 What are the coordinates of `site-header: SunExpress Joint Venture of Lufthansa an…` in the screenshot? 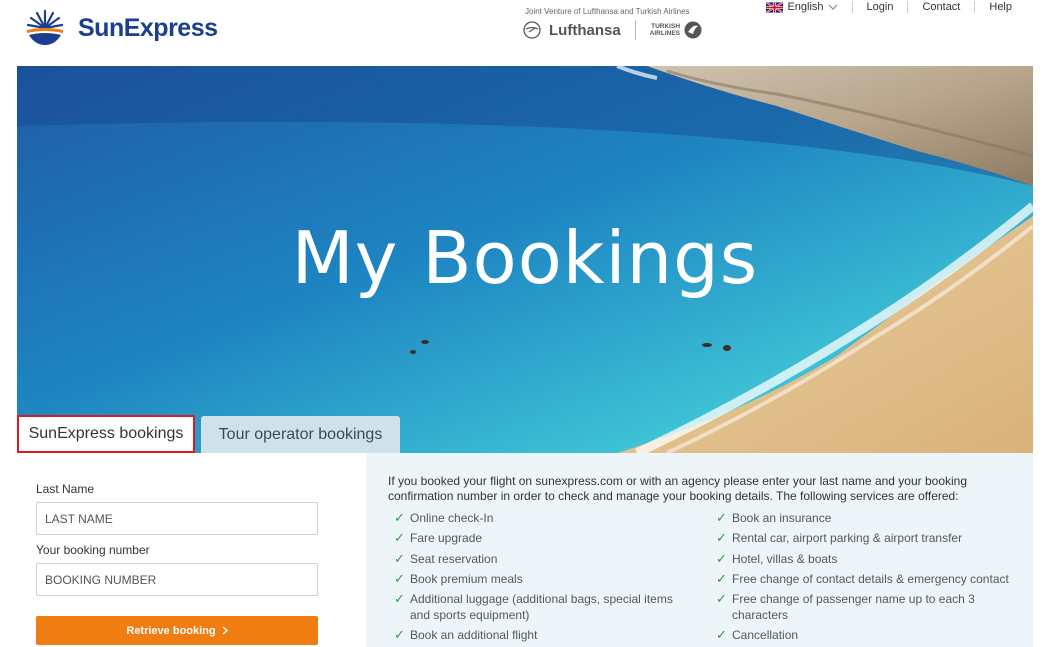 It's located at (524, 33).